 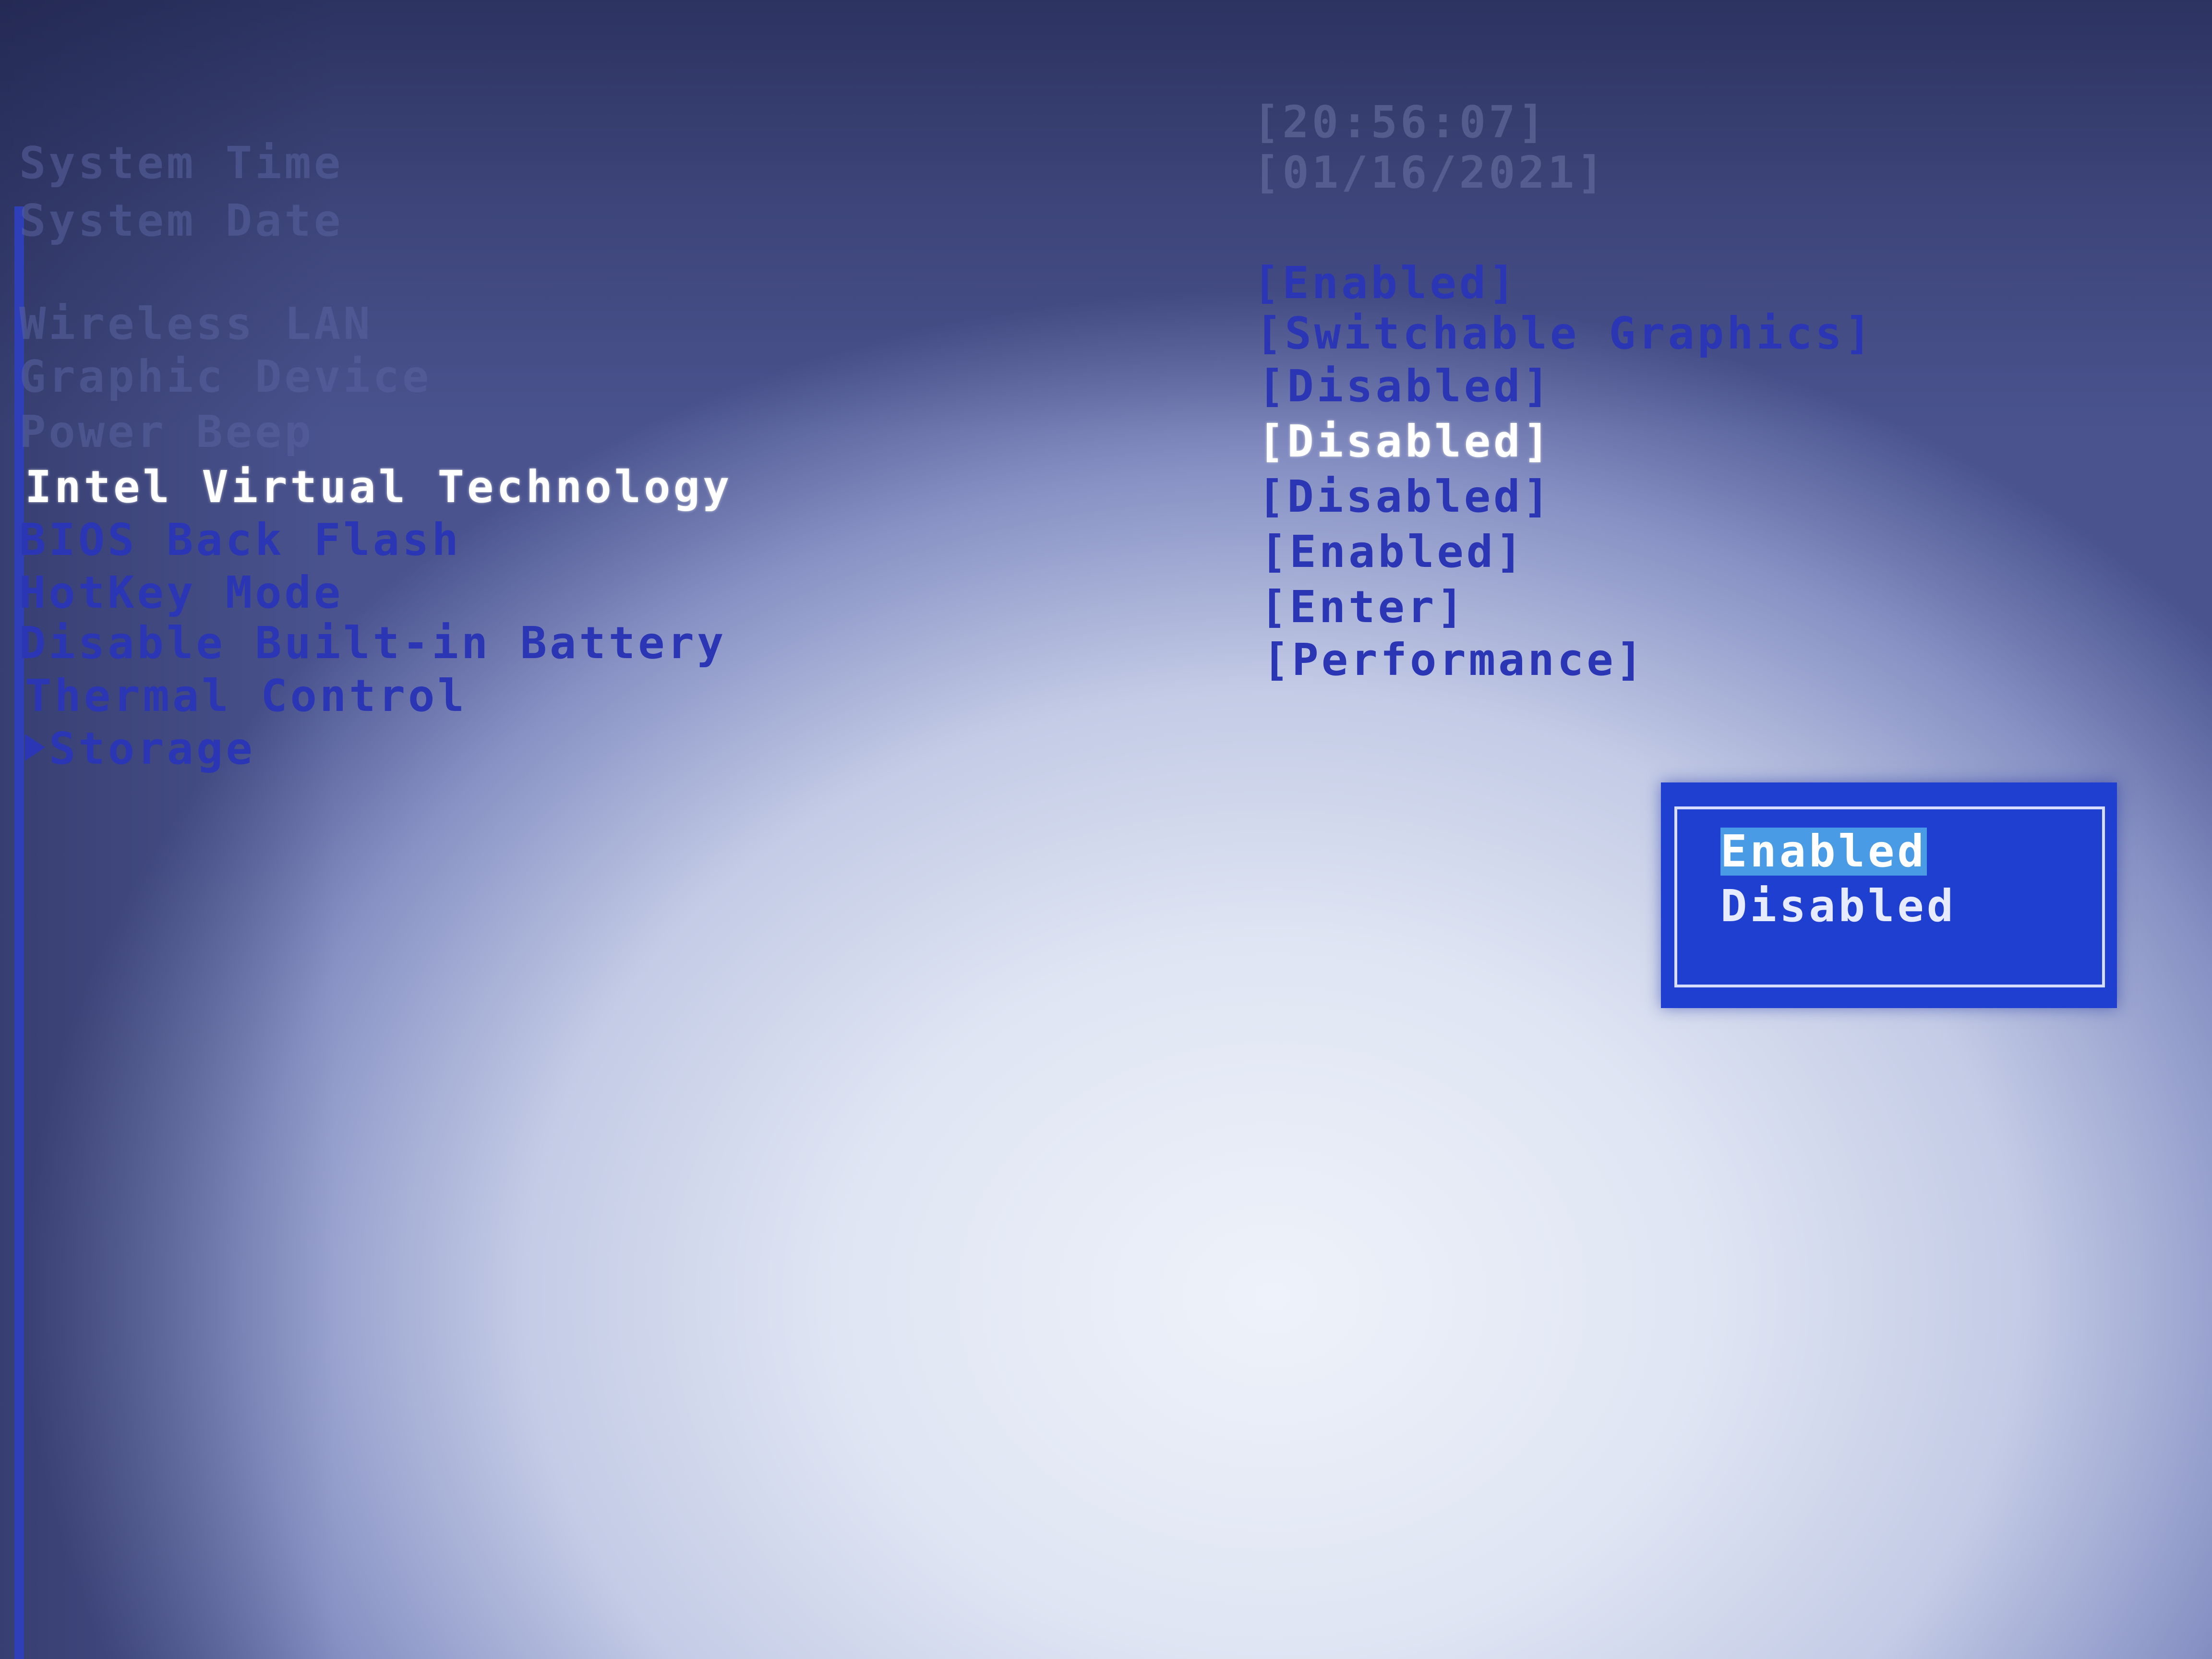 I want to click on value-thermal-control: [Performance], so click(x=1454, y=660).